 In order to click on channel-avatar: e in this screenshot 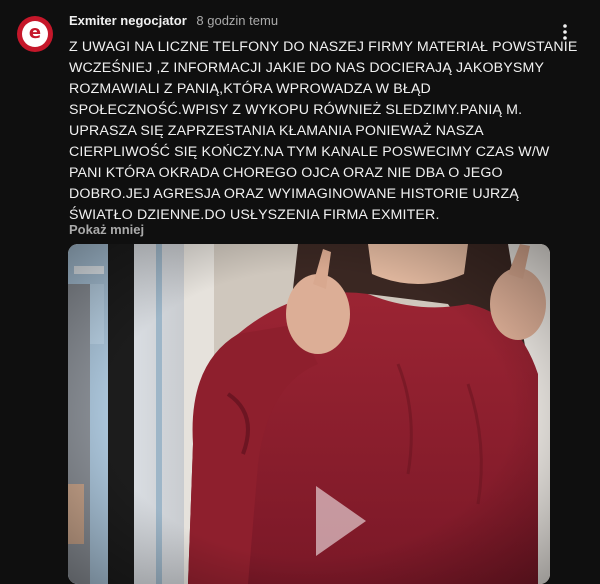, I will do `click(35, 34)`.